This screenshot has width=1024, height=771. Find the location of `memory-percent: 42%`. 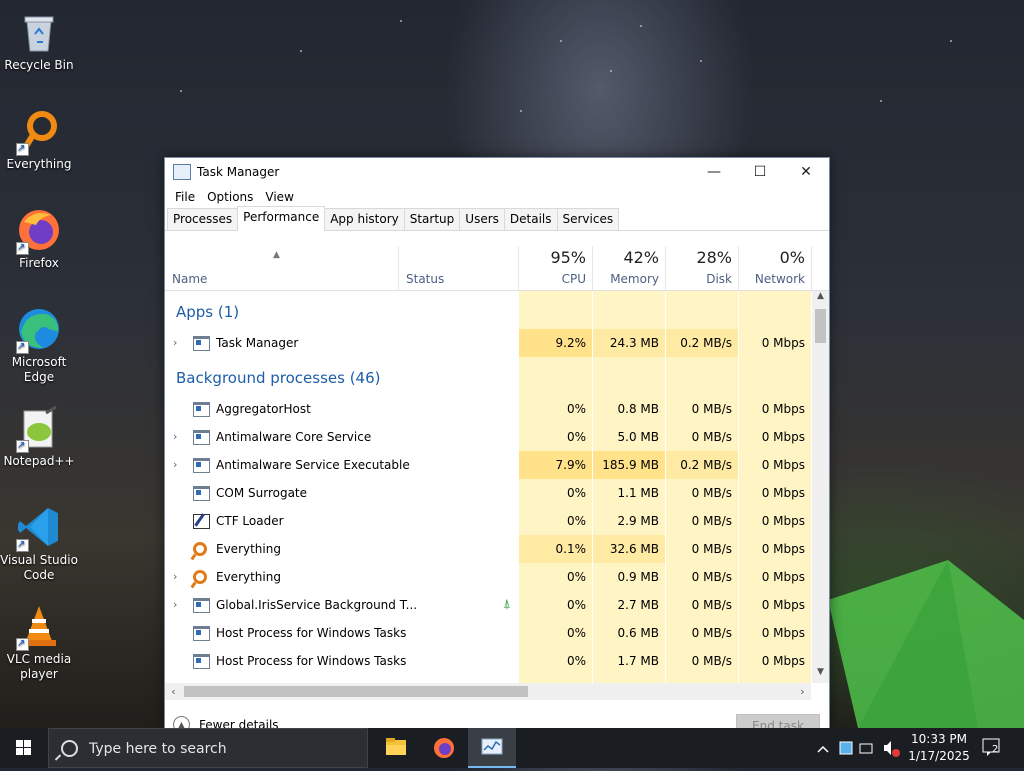

memory-percent: 42% is located at coordinates (641, 257).